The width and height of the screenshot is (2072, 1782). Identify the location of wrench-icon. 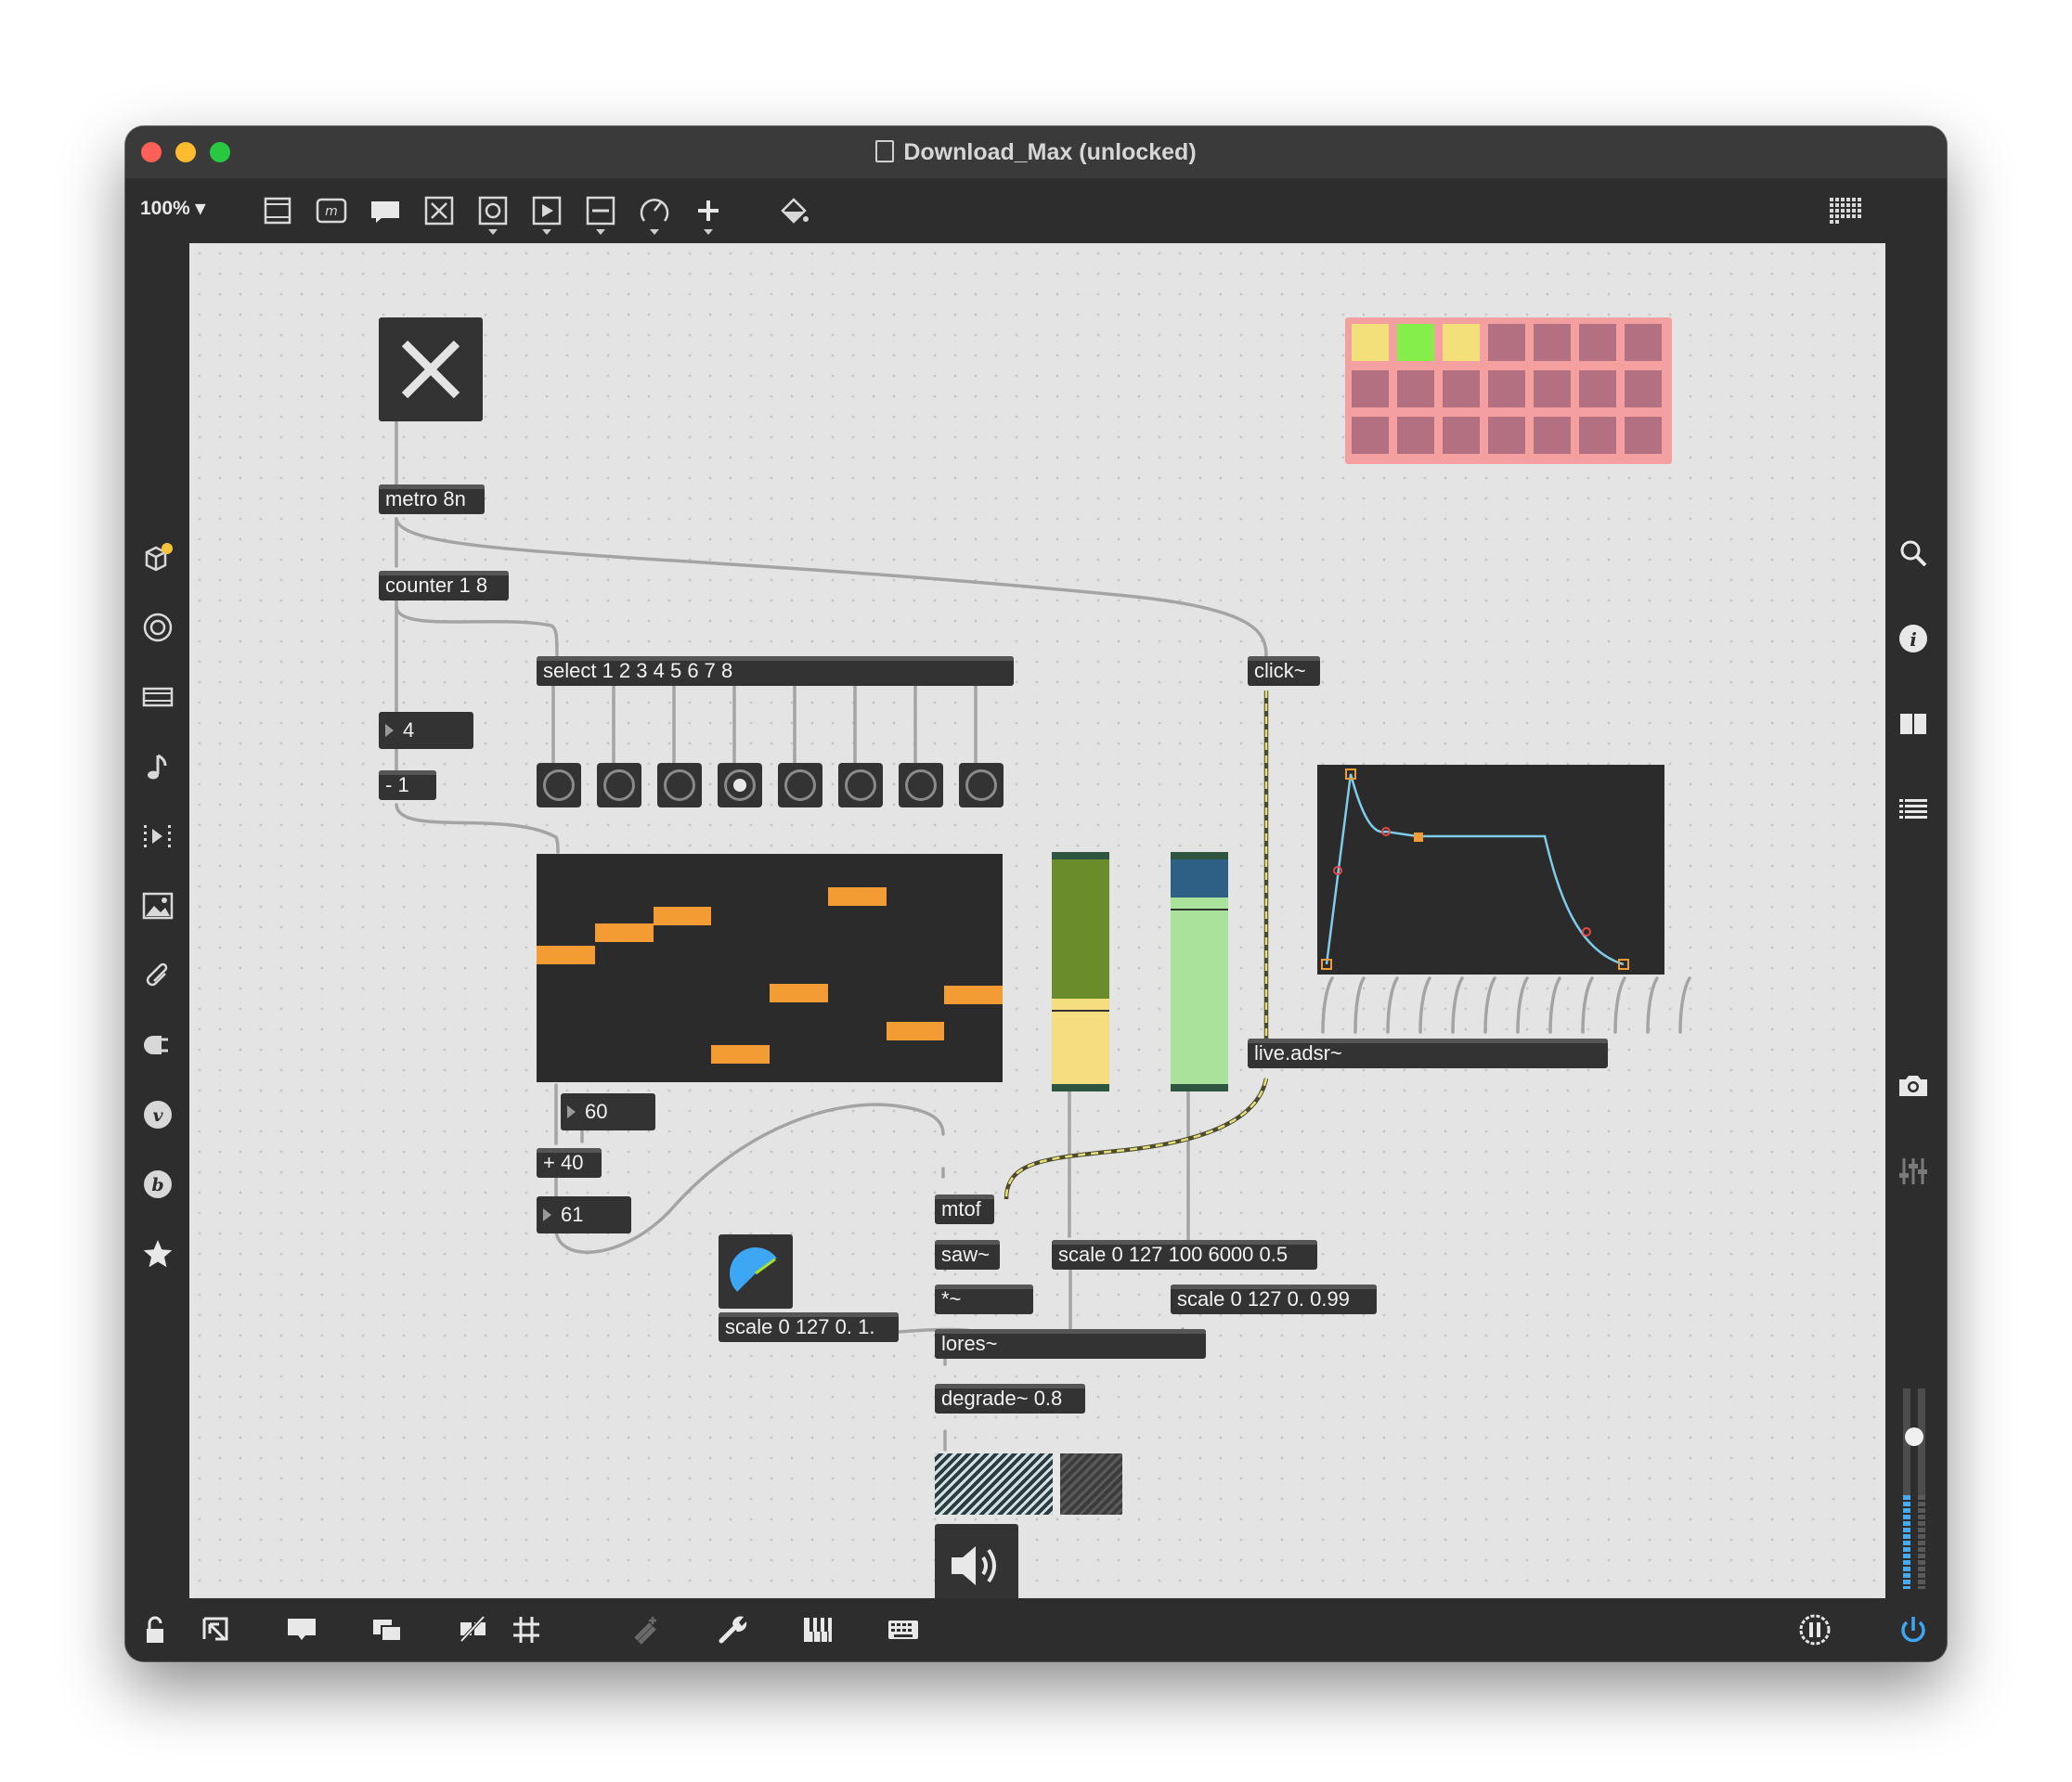
(733, 1629).